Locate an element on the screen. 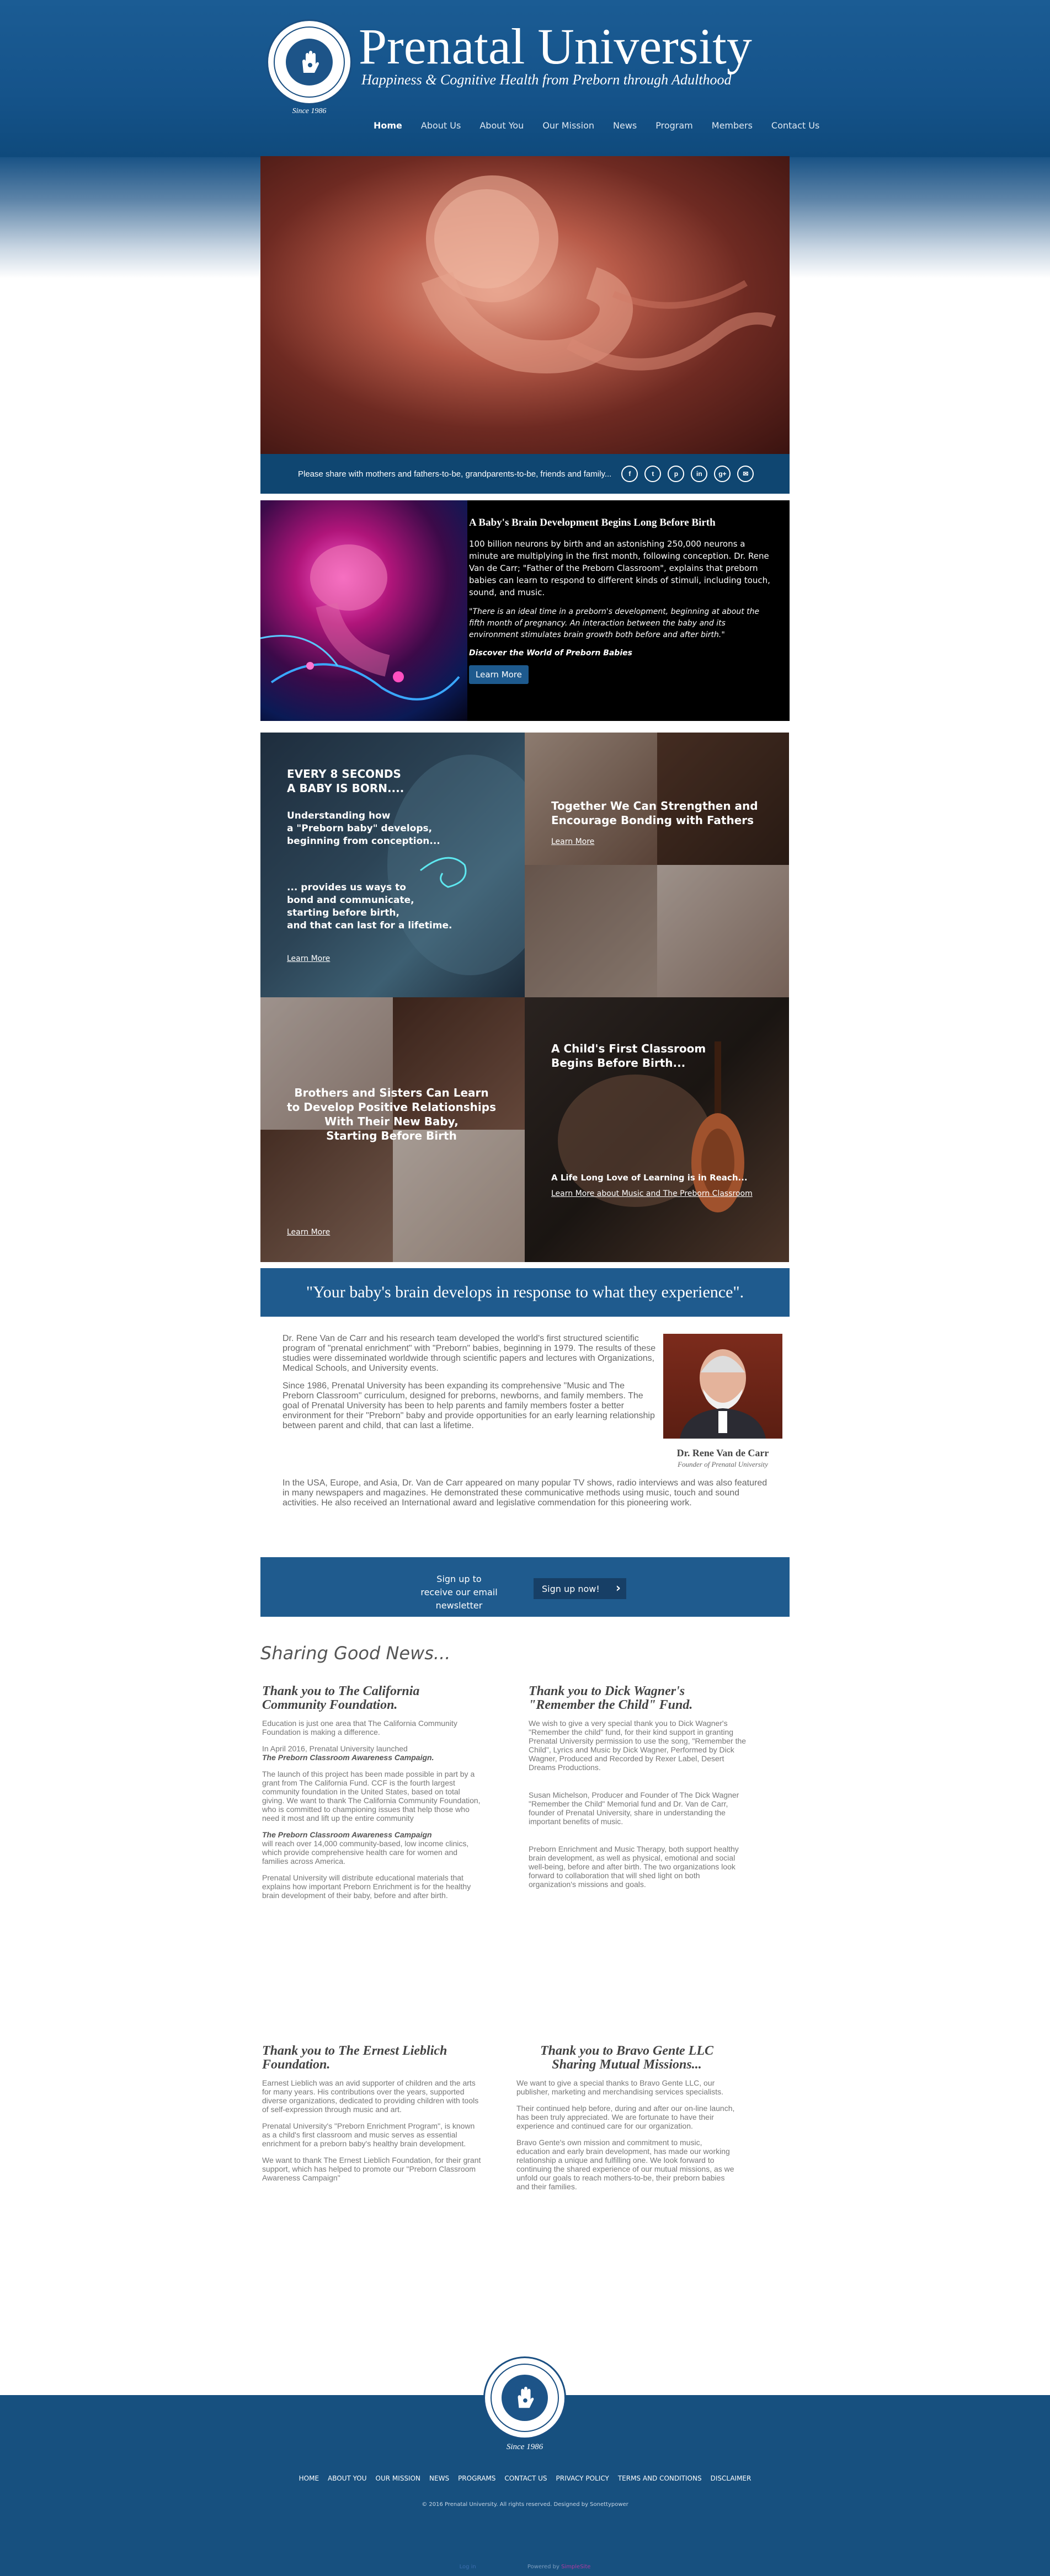 This screenshot has height=2576, width=1050. footer-link-disclaimer: DISCLAIMER is located at coordinates (731, 2478).